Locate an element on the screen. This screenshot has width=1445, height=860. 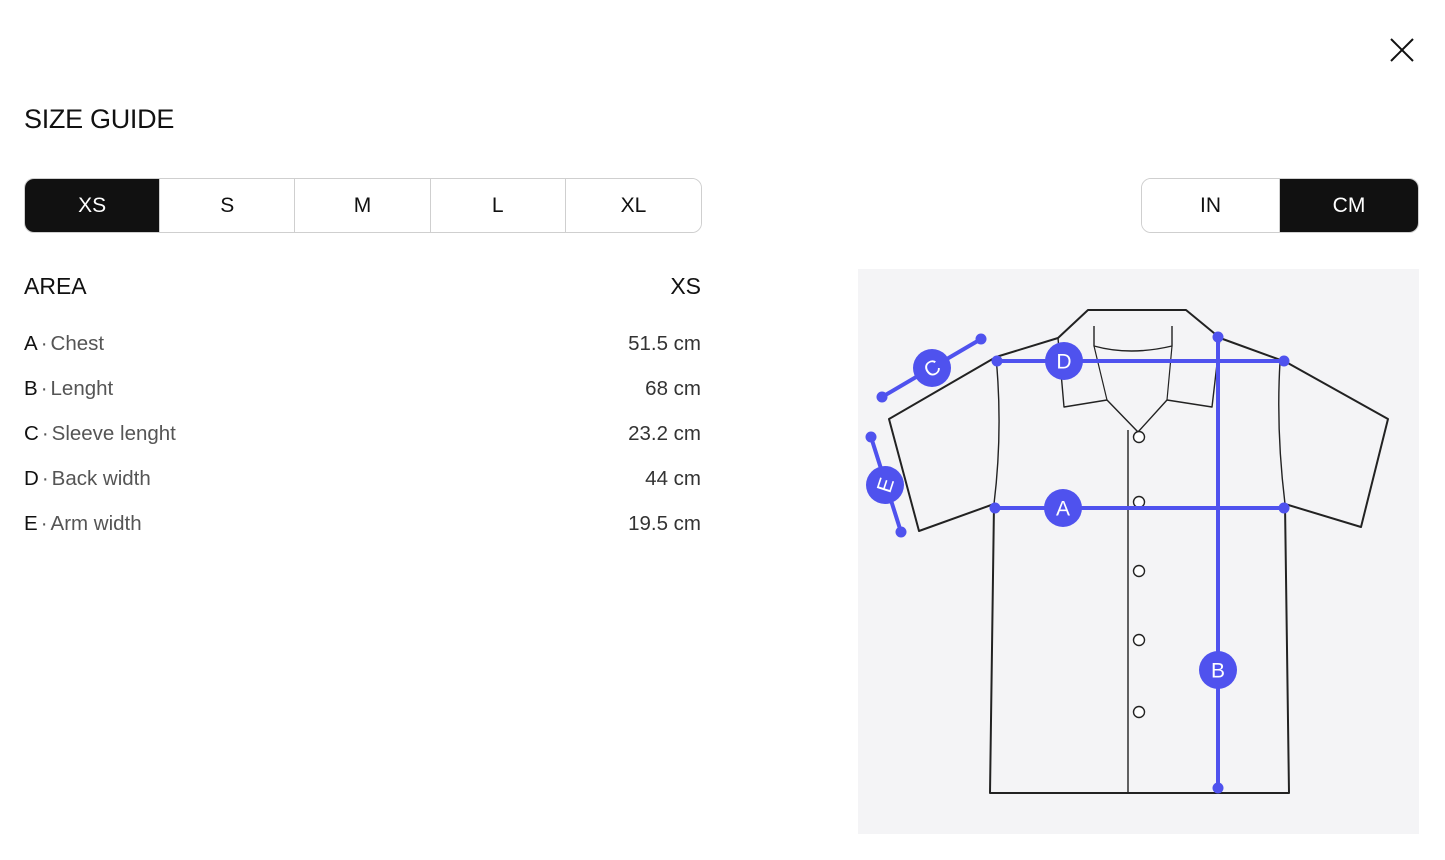
size-option-xs: XS is located at coordinates (93, 205).